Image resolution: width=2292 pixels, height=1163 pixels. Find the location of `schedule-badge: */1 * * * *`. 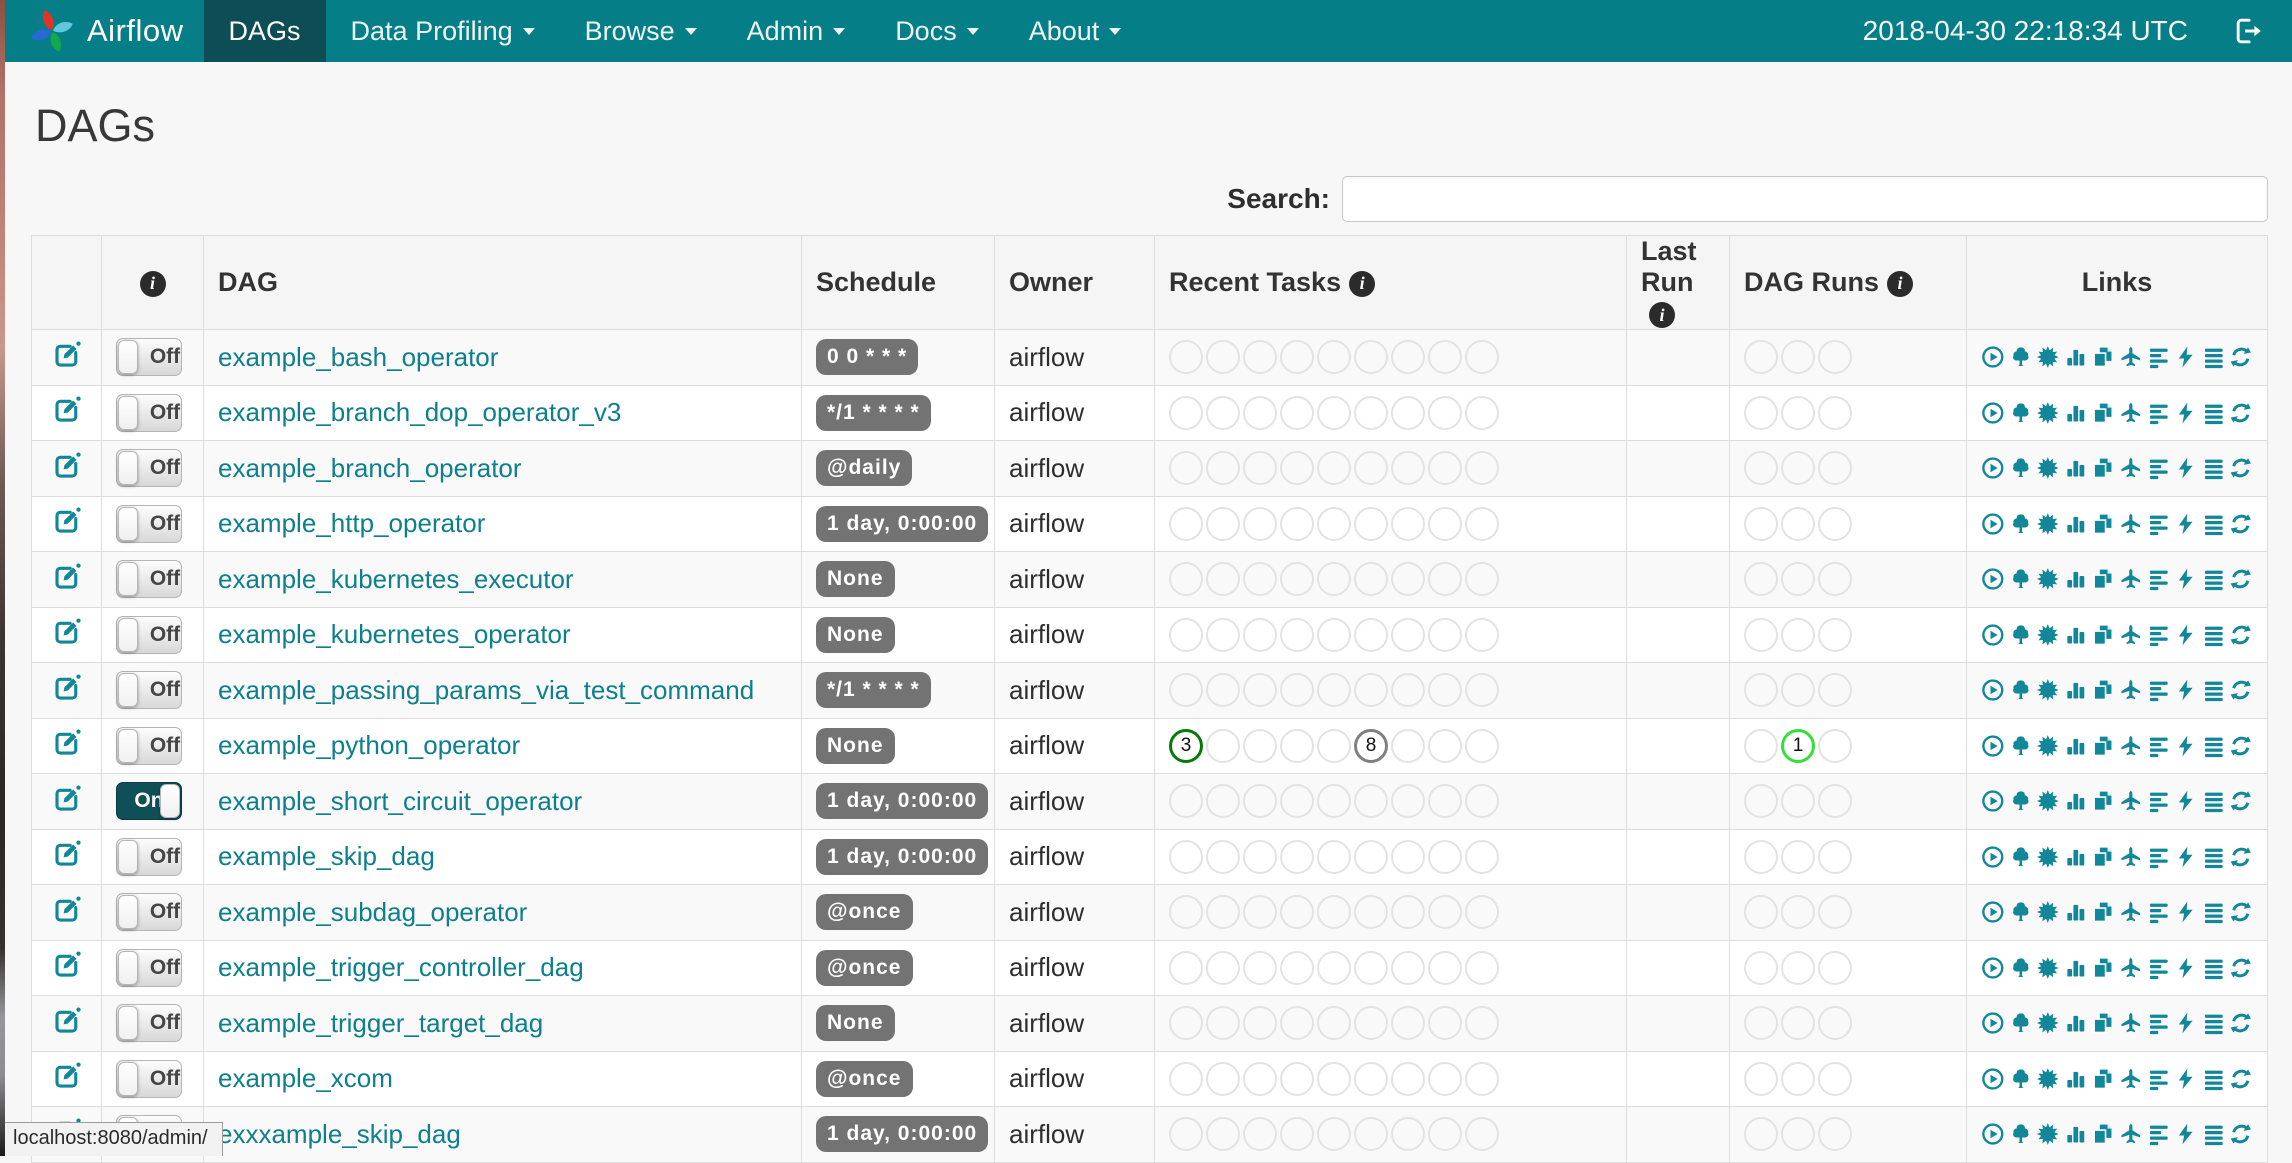

schedule-badge: */1 * * * * is located at coordinates (873, 412).